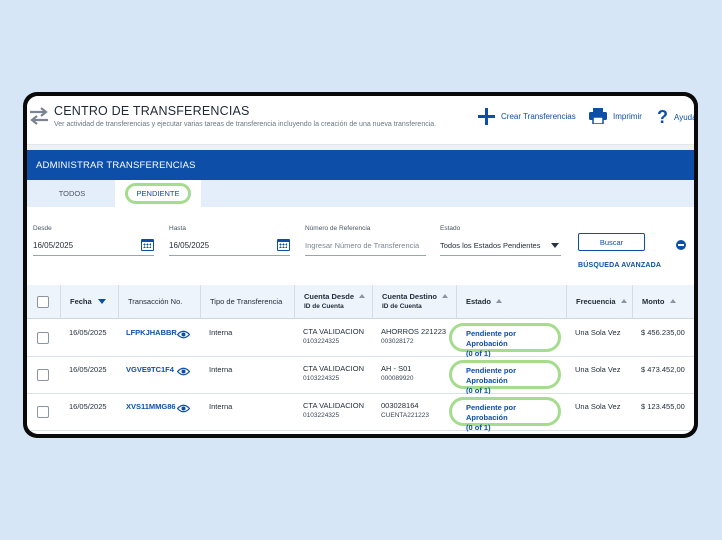 The height and width of the screenshot is (540, 722). What do you see at coordinates (324, 306) in the screenshot?
I see `col-desde-sub: ID de Cuenta` at bounding box center [324, 306].